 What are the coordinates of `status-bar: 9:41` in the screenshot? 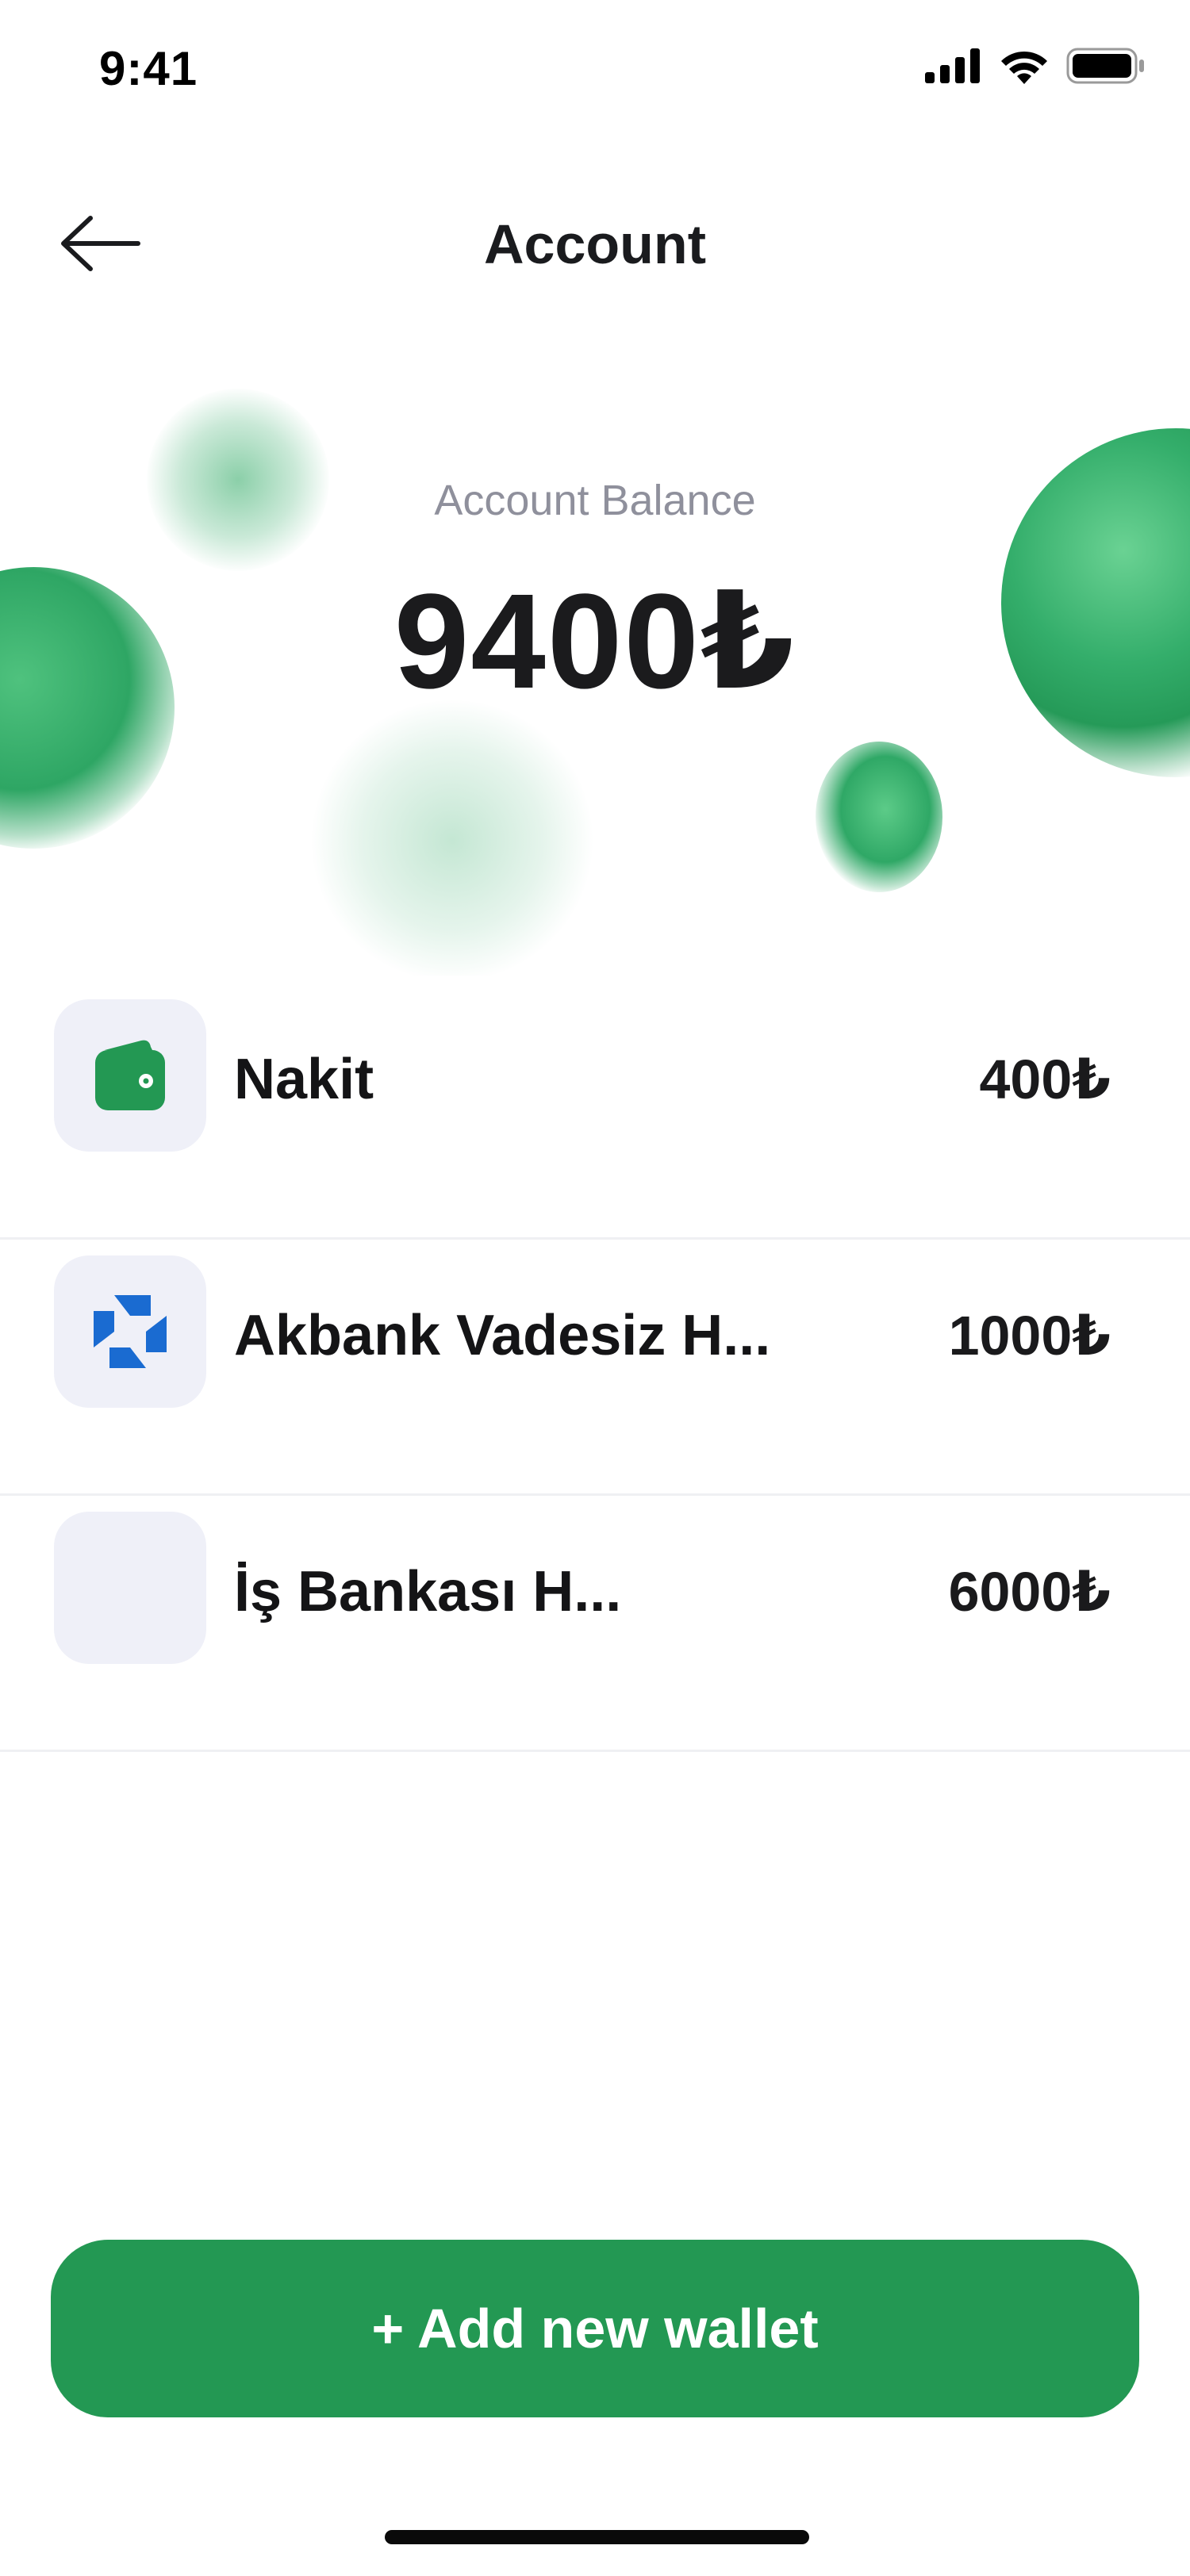 It's located at (595, 72).